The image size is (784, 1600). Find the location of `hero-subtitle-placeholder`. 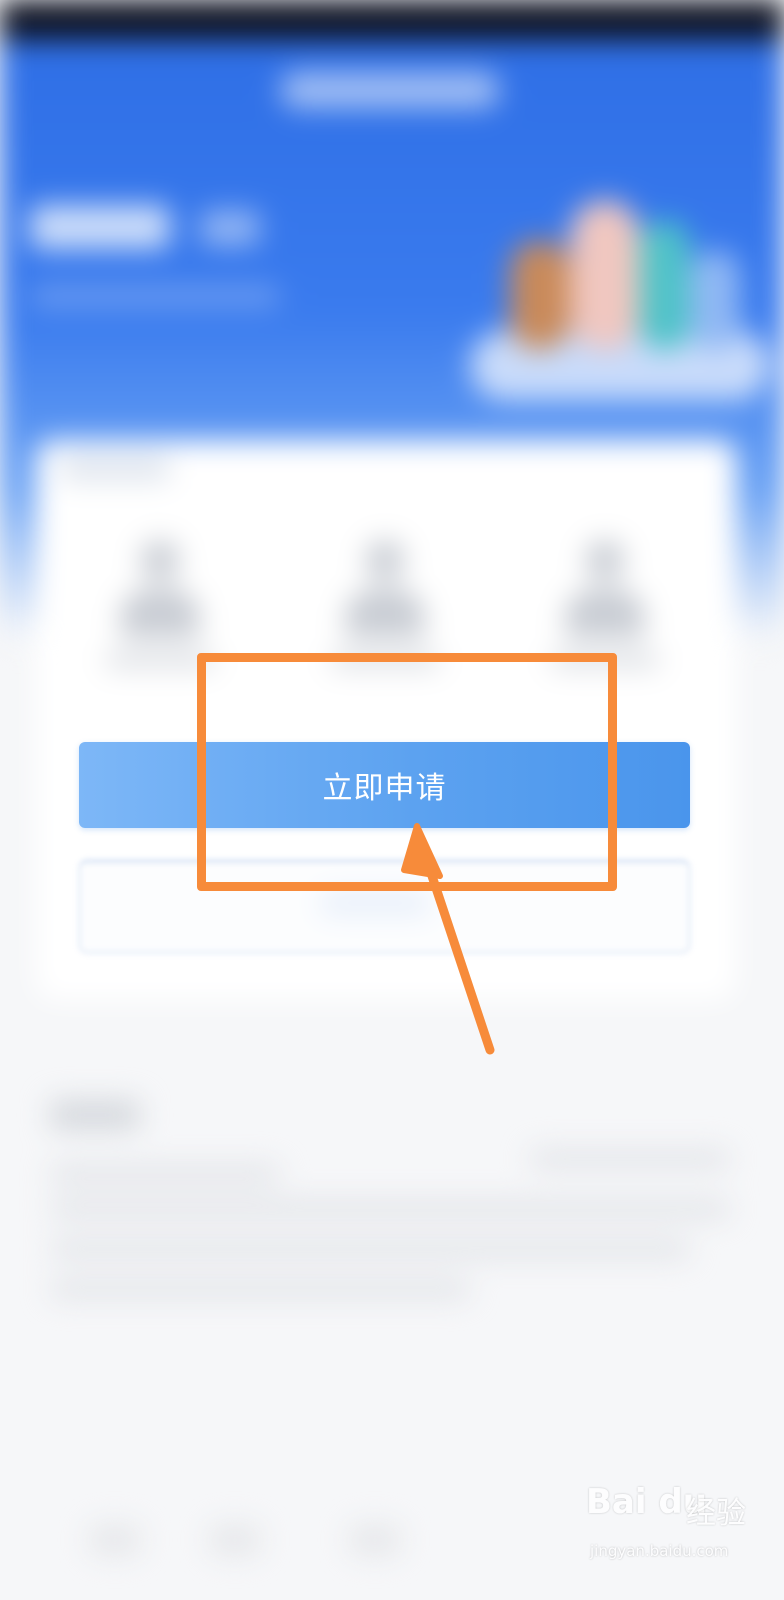

hero-subtitle-placeholder is located at coordinates (155, 296).